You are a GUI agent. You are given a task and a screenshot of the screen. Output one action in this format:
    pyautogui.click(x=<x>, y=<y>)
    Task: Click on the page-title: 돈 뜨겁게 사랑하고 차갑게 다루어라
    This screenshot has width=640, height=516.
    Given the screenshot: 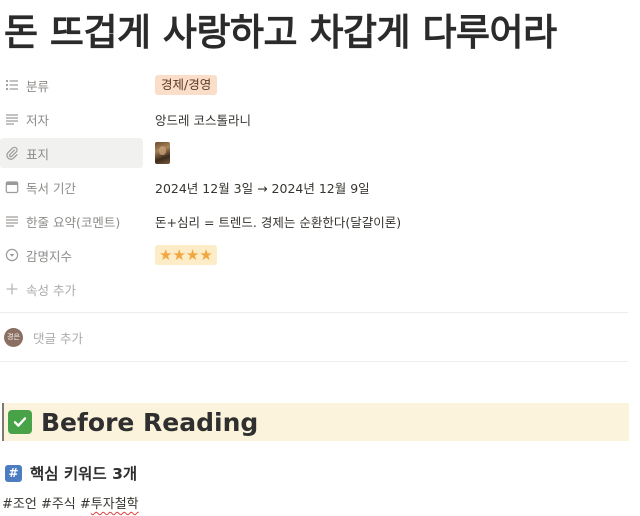 What is the action you would take?
    pyautogui.click(x=280, y=29)
    